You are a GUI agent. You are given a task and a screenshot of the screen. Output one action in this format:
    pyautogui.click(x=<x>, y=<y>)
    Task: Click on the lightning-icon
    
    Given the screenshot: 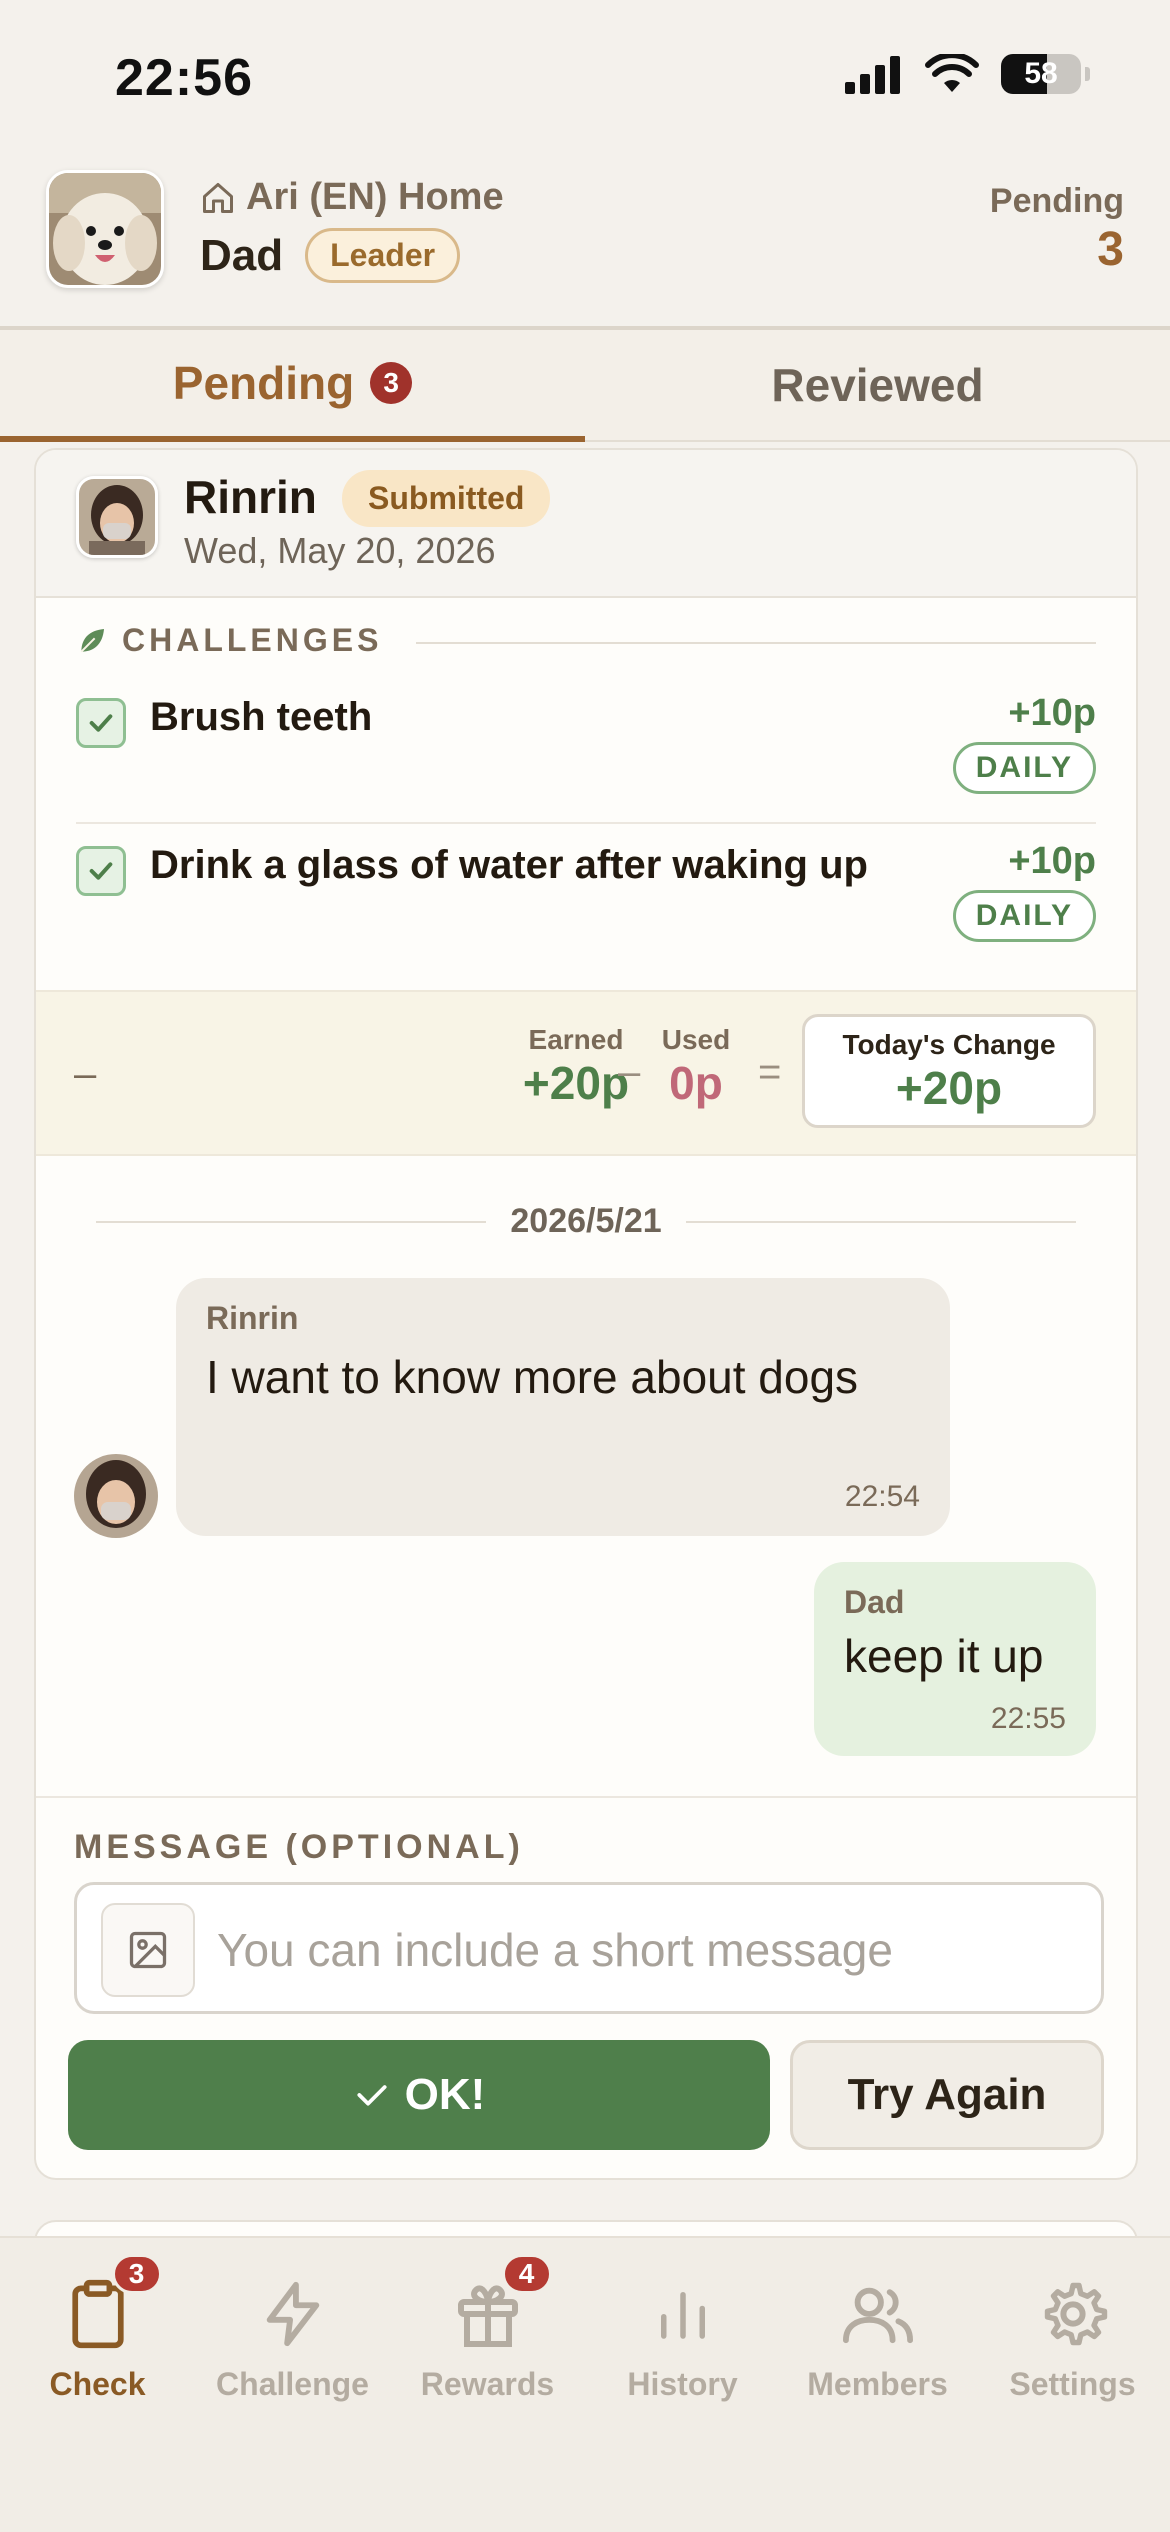 What is the action you would take?
    pyautogui.click(x=293, y=2314)
    